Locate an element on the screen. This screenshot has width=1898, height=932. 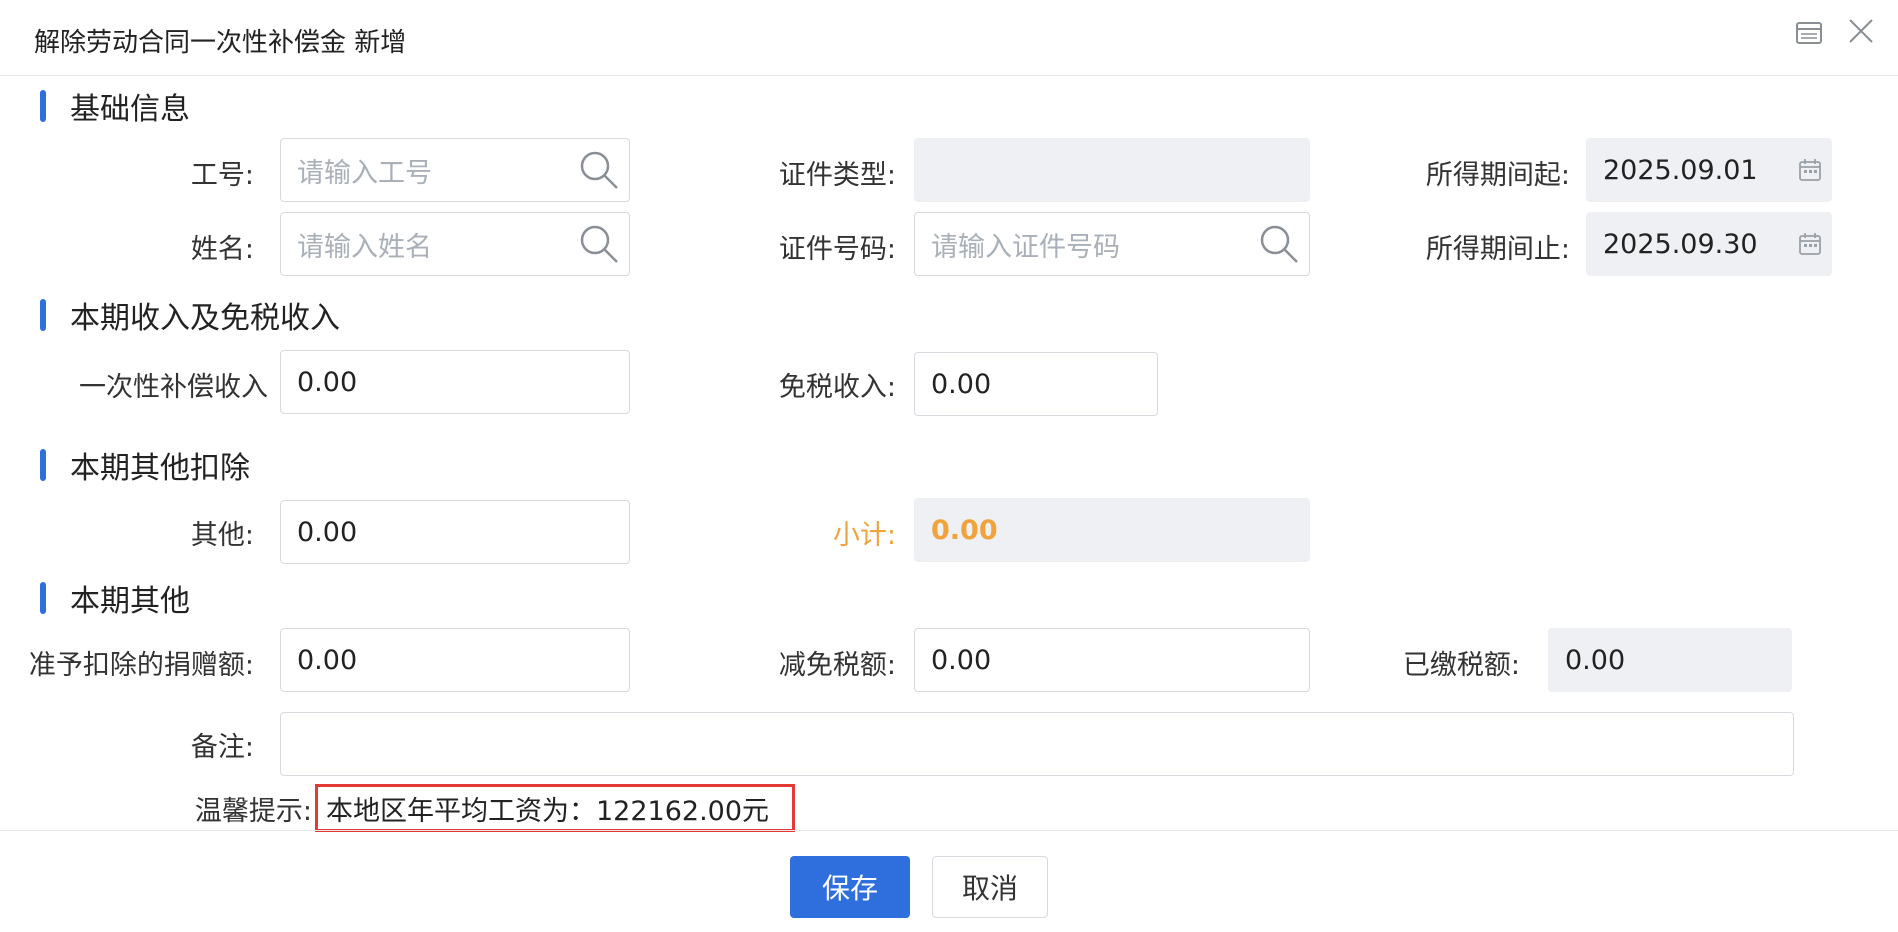
section-income: 本期收入及免税收入 is located at coordinates (190, 316).